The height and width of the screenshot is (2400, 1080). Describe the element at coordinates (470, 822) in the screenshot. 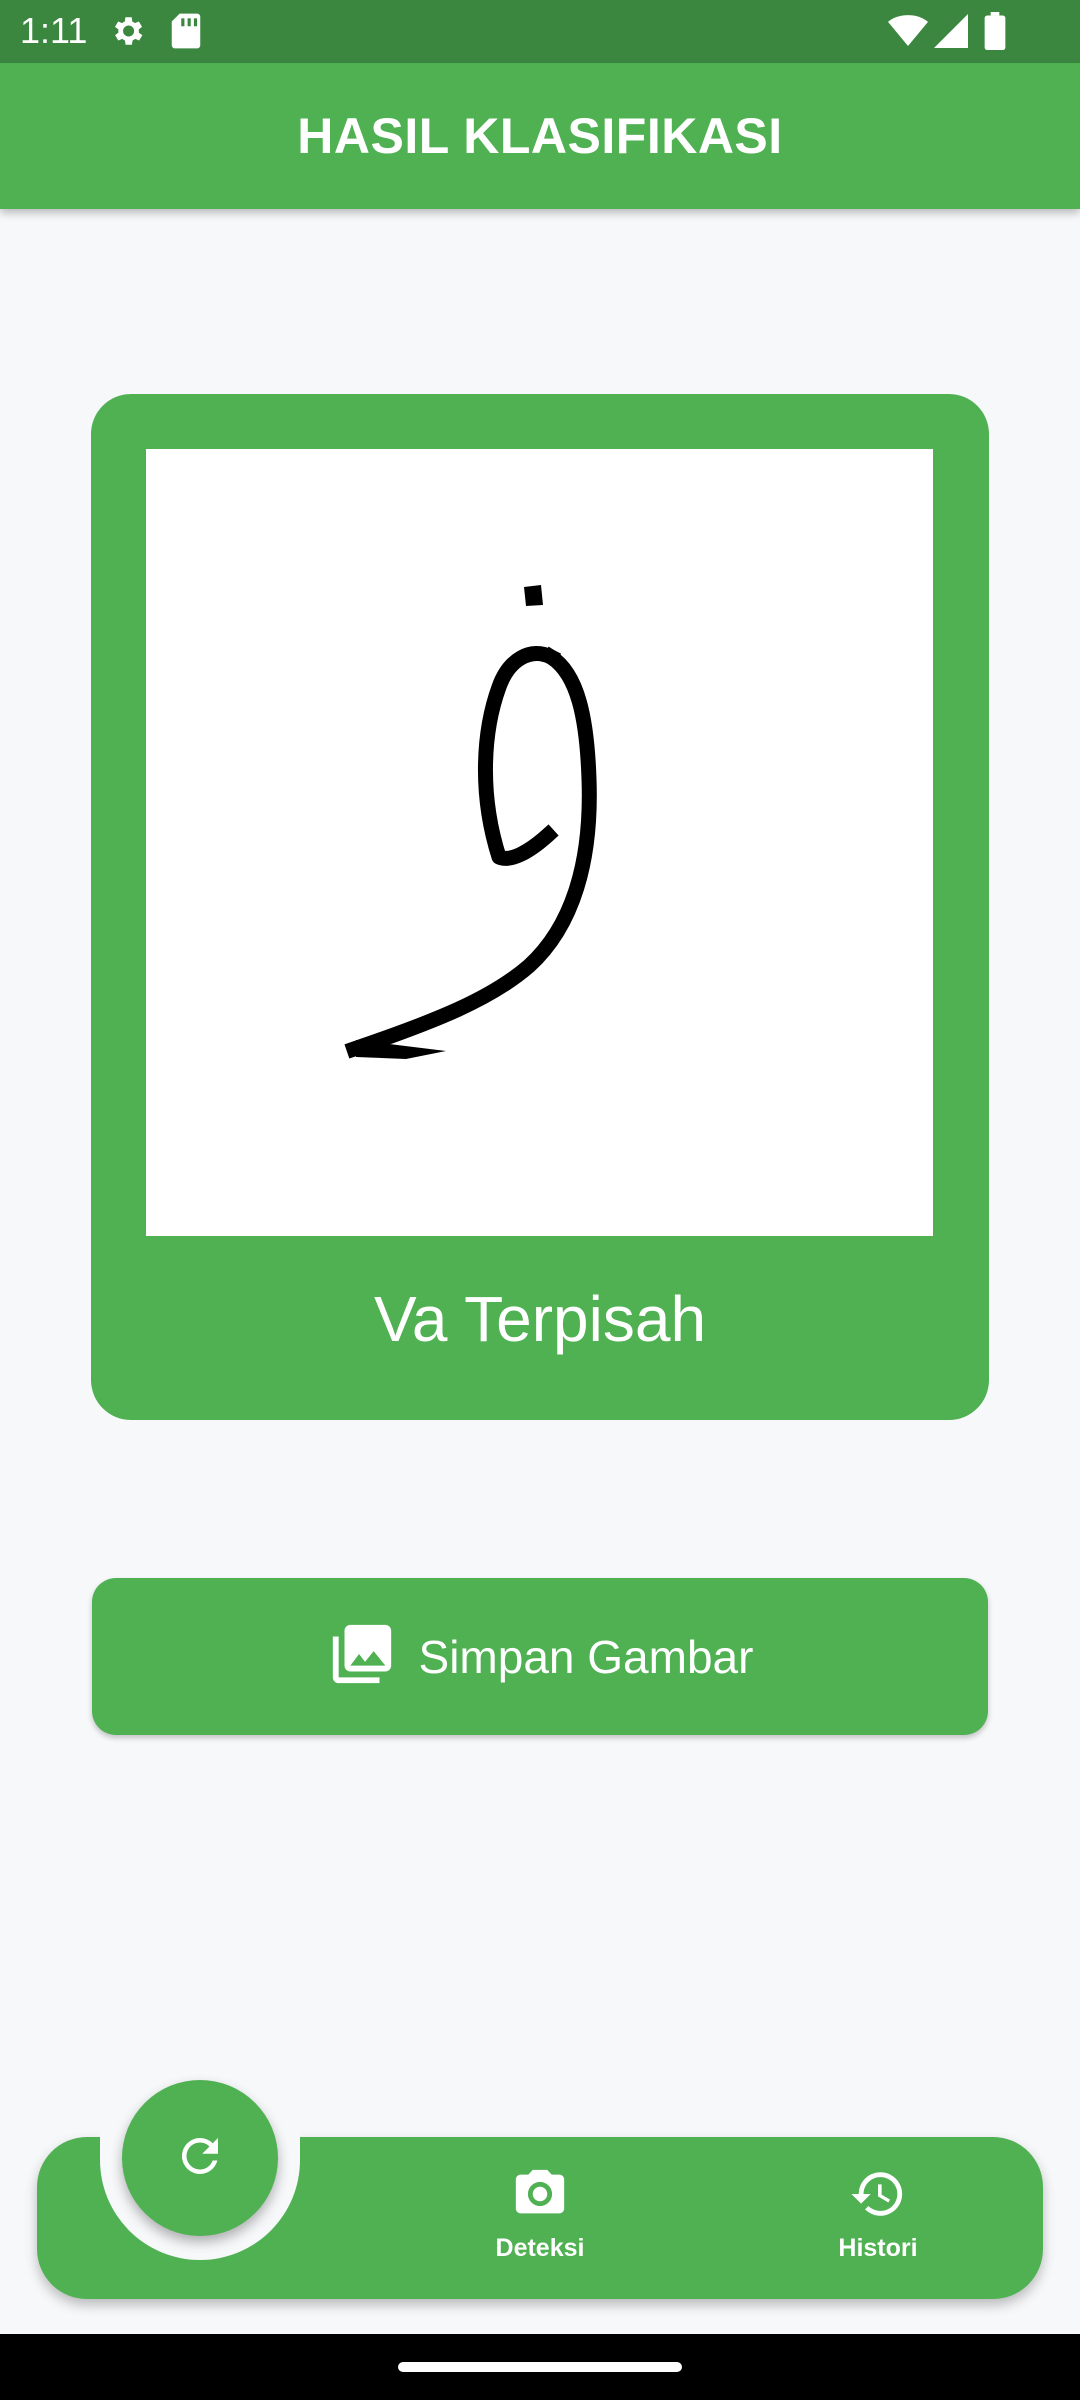

I see `handwritten-character-image` at that location.